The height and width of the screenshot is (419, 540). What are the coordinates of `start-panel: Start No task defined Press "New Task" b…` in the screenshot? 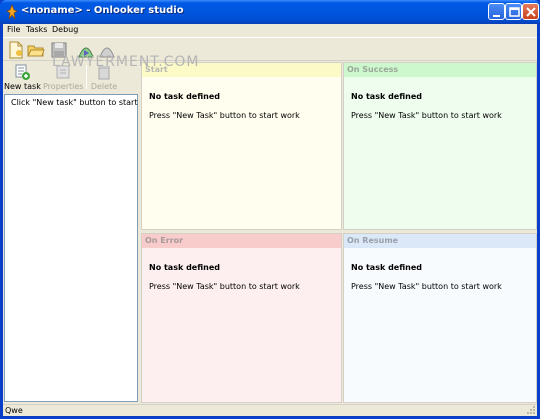 It's located at (241, 146).